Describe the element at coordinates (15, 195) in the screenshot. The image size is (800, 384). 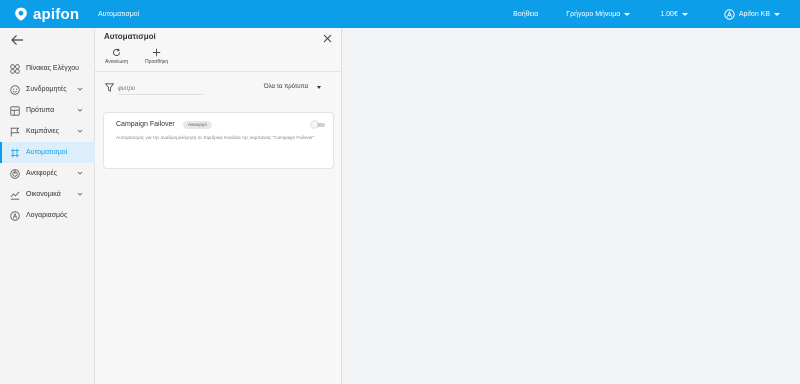
I see `finance-icon` at that location.